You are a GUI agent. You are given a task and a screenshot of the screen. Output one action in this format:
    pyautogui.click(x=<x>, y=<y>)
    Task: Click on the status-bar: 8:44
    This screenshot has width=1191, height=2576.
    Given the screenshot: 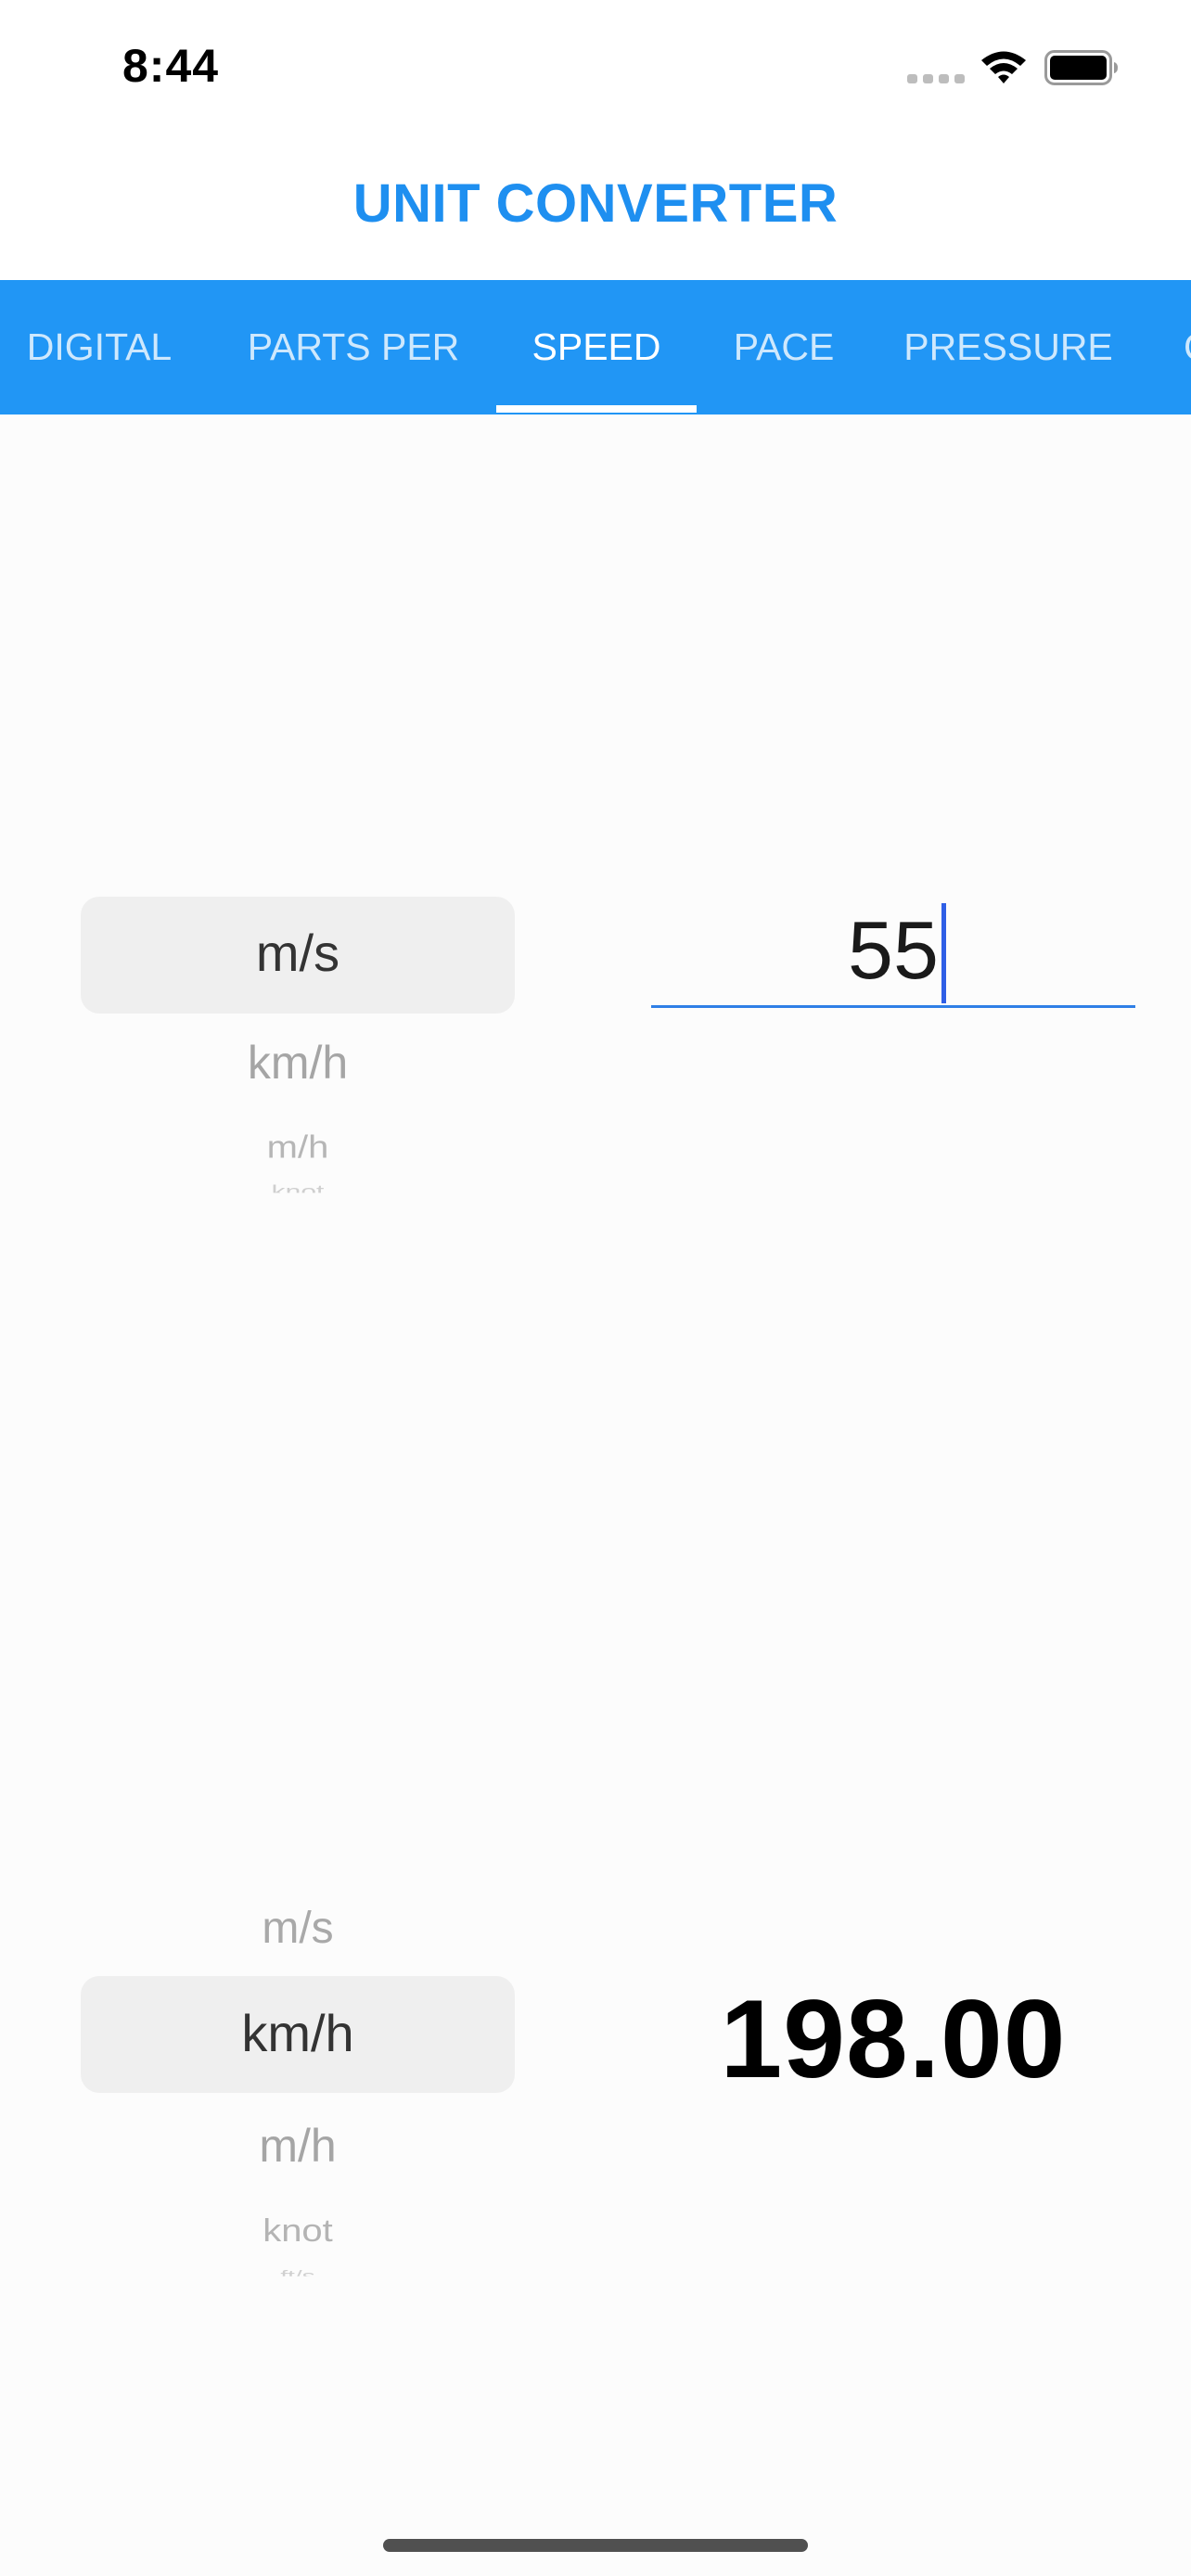 What is the action you would take?
    pyautogui.click(x=595, y=61)
    